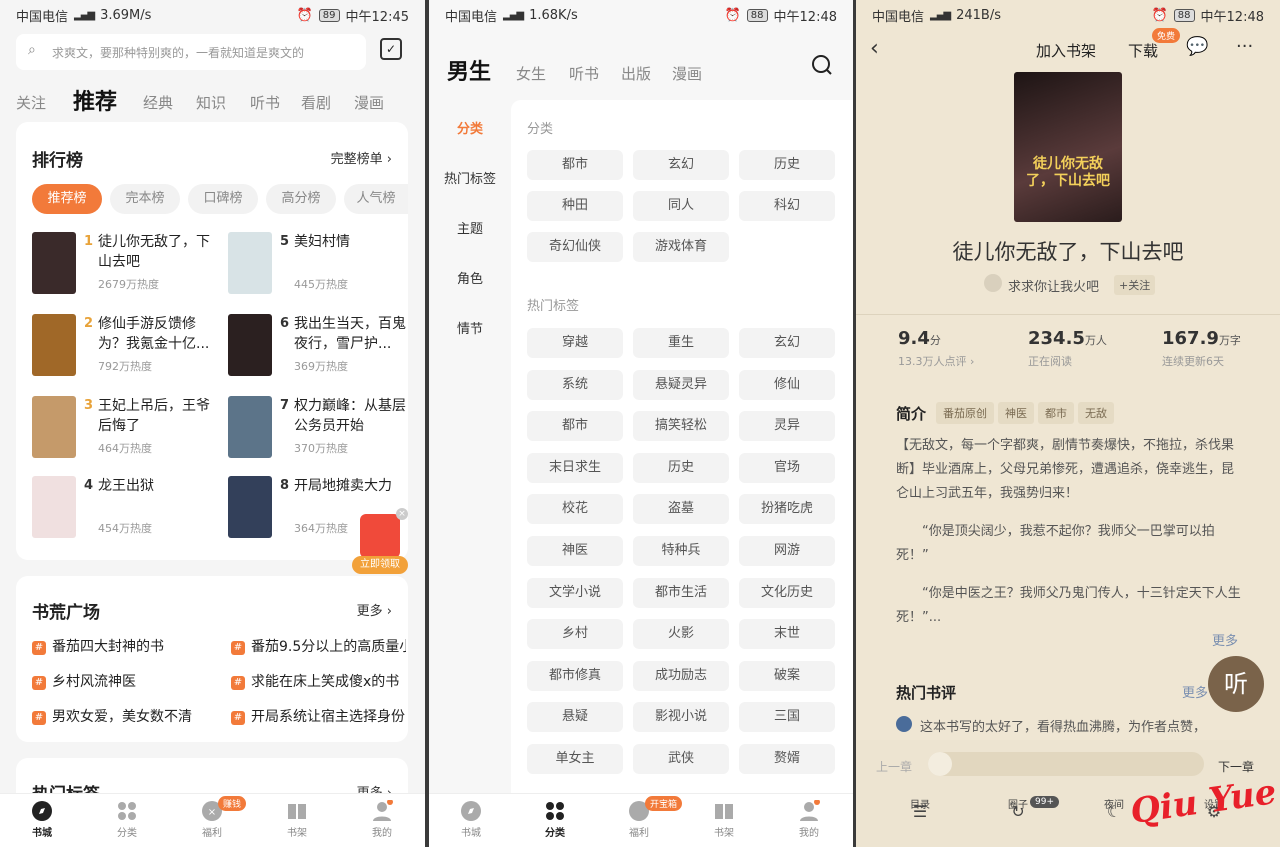  I want to click on tag-chip: 破案, so click(787, 675).